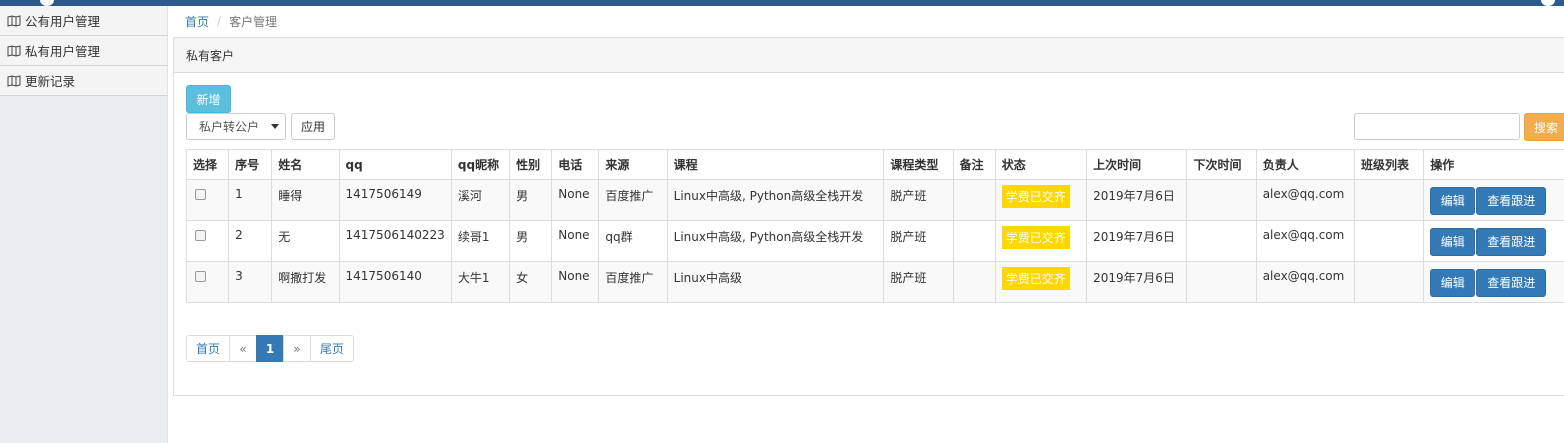 This screenshot has width=1564, height=443. What do you see at coordinates (229, 127) in the screenshot?
I see `bulk-action-value: 私户转公户` at bounding box center [229, 127].